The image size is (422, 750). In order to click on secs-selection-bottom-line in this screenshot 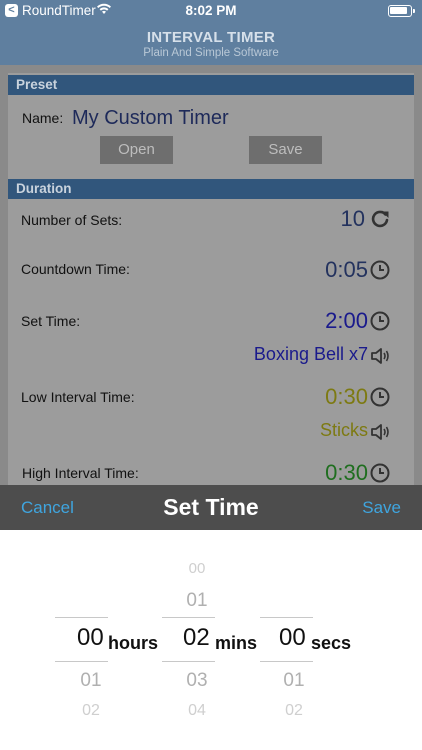, I will do `click(286, 661)`.